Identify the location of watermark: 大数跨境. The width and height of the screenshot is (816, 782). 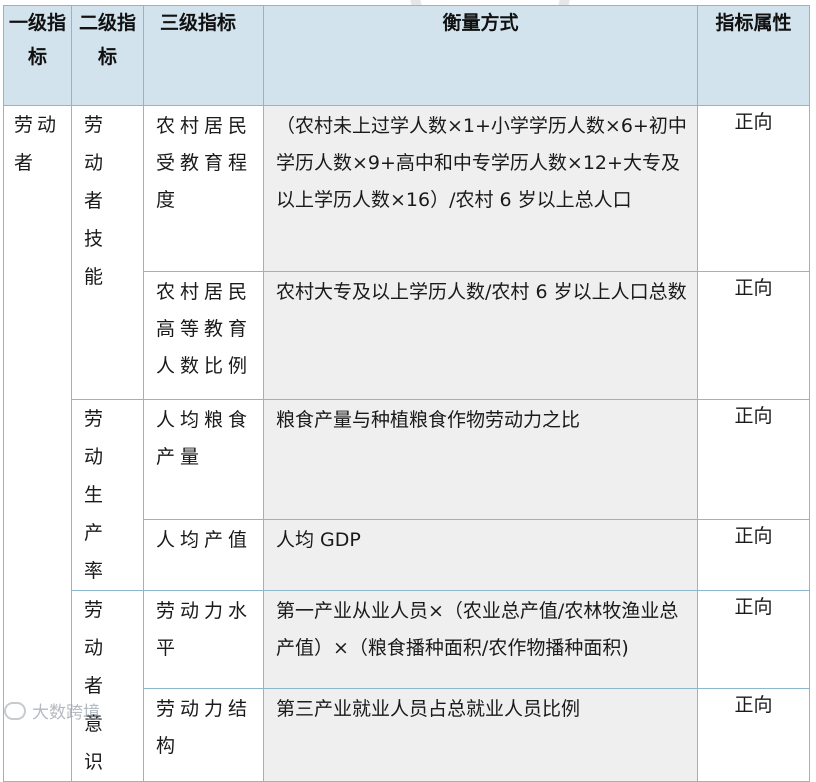
(52, 710).